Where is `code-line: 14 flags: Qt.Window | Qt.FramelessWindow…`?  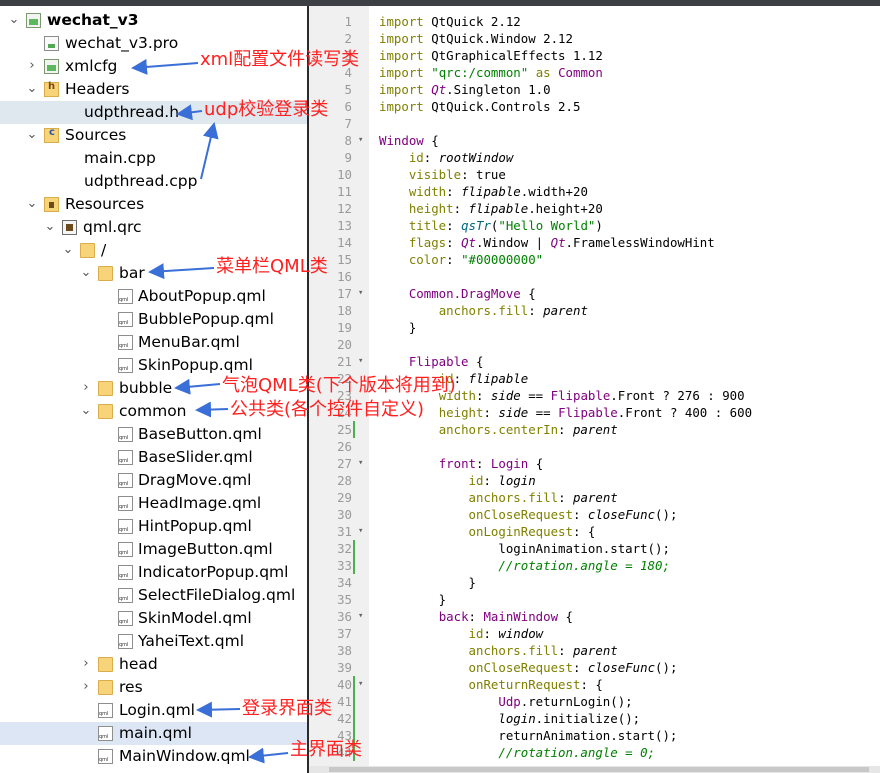
code-line: 14 flags: Qt.Window | Qt.FramelessWindow… is located at coordinates (594, 242).